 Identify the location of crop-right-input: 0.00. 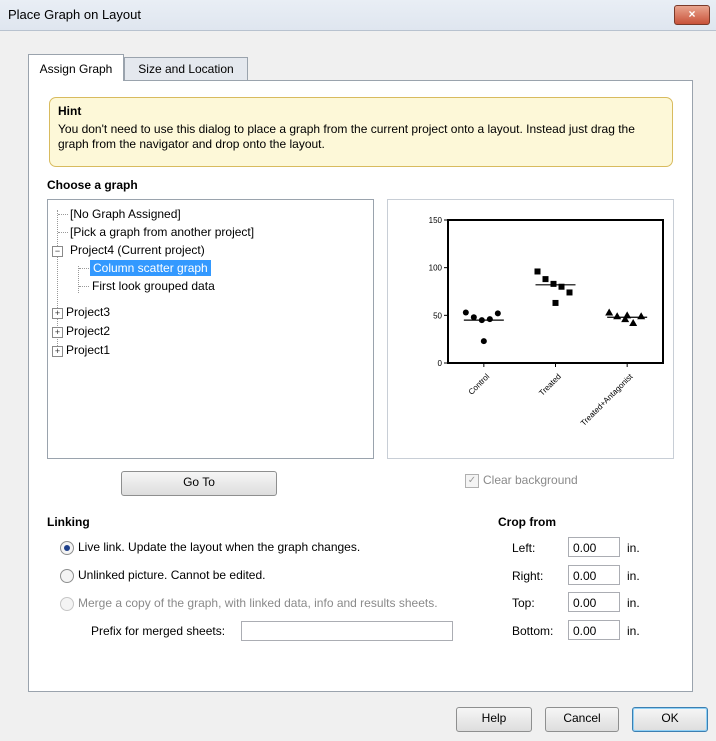
(594, 575).